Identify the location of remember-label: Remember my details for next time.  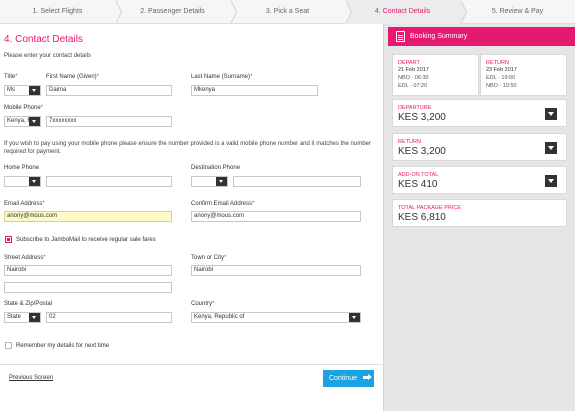
(63, 346).